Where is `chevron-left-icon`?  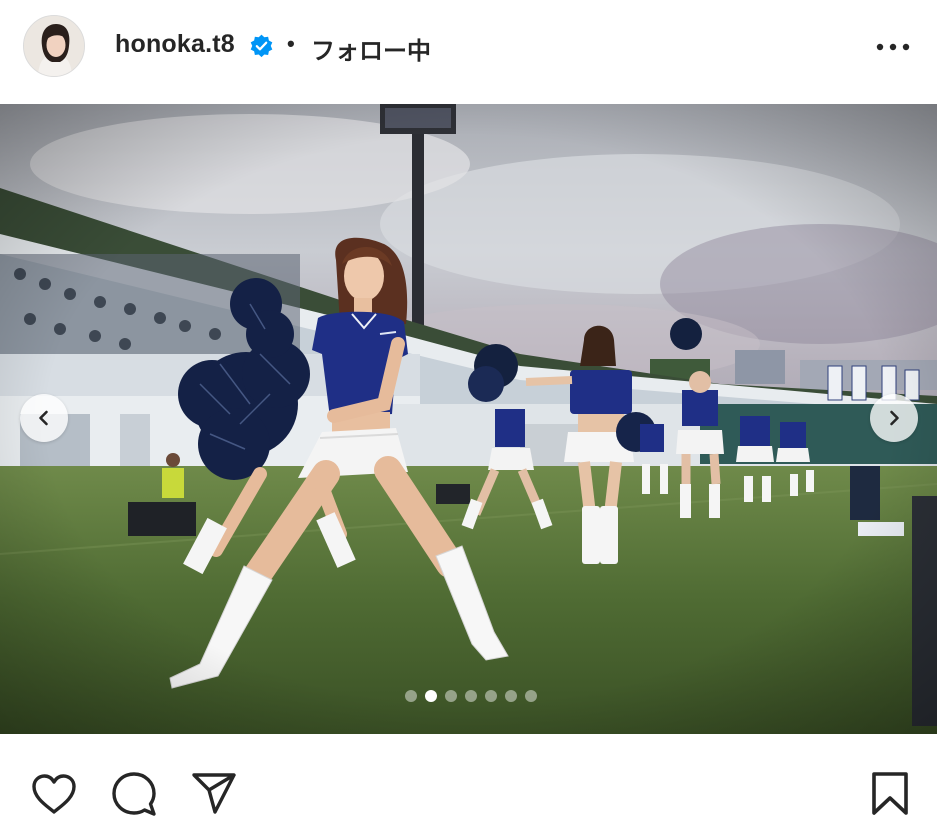 chevron-left-icon is located at coordinates (43, 418).